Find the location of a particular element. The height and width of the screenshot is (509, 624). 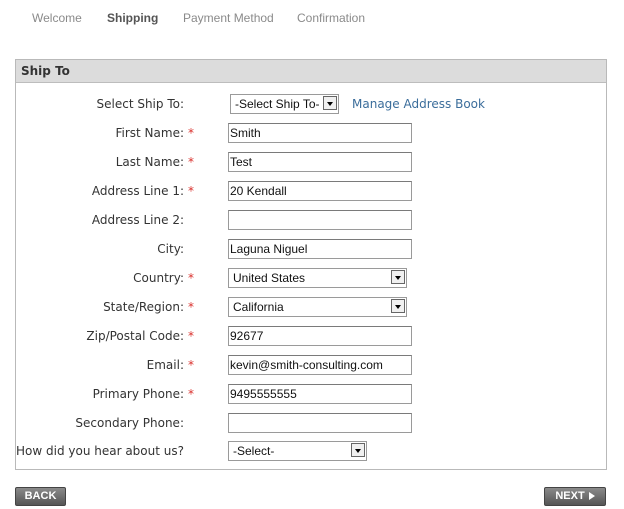

row-last-name: Last Name: * Test is located at coordinates (311, 163).